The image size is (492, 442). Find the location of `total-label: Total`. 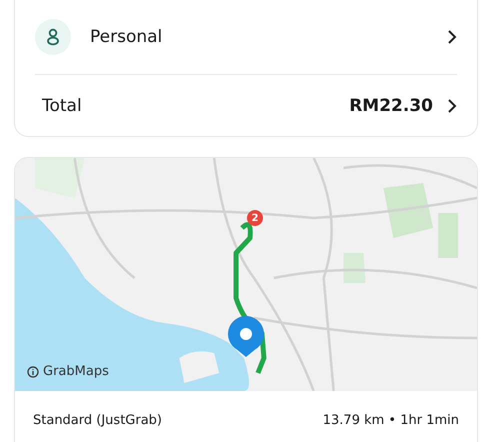

total-label: Total is located at coordinates (62, 106).